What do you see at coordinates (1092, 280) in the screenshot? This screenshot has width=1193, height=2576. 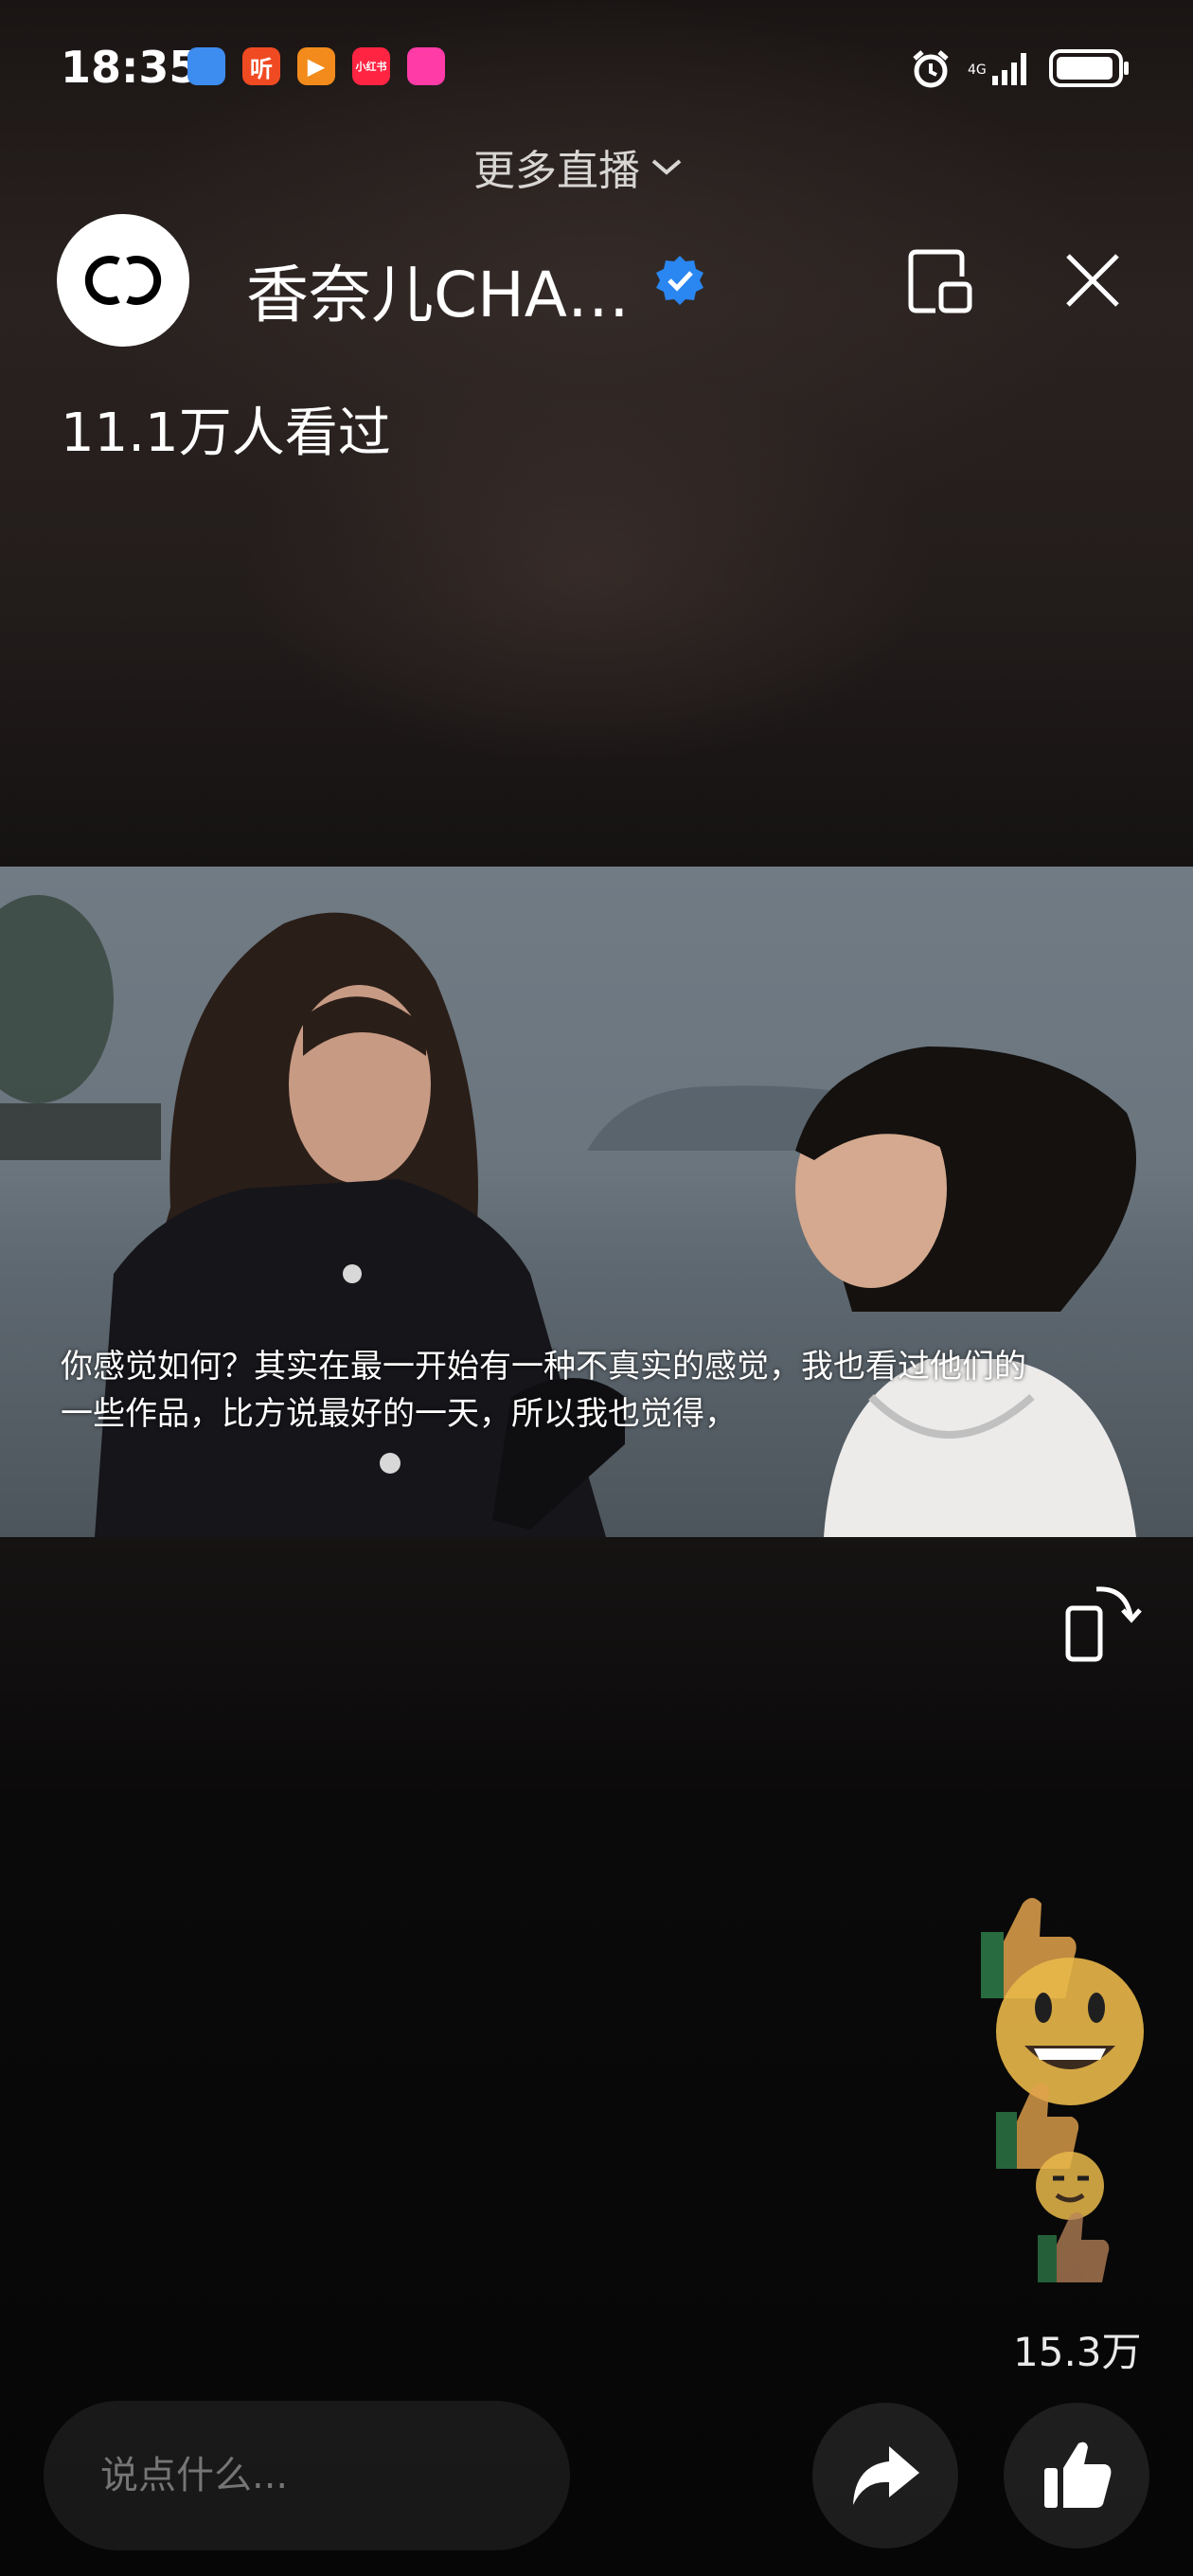 I see `close-icon` at bounding box center [1092, 280].